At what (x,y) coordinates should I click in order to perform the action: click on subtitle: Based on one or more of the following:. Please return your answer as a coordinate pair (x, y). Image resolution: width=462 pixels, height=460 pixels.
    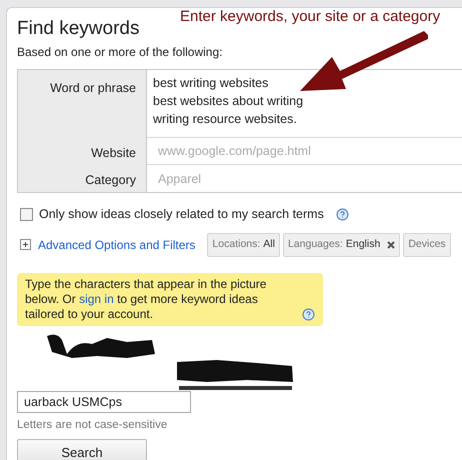
    Looking at the image, I should click on (119, 52).